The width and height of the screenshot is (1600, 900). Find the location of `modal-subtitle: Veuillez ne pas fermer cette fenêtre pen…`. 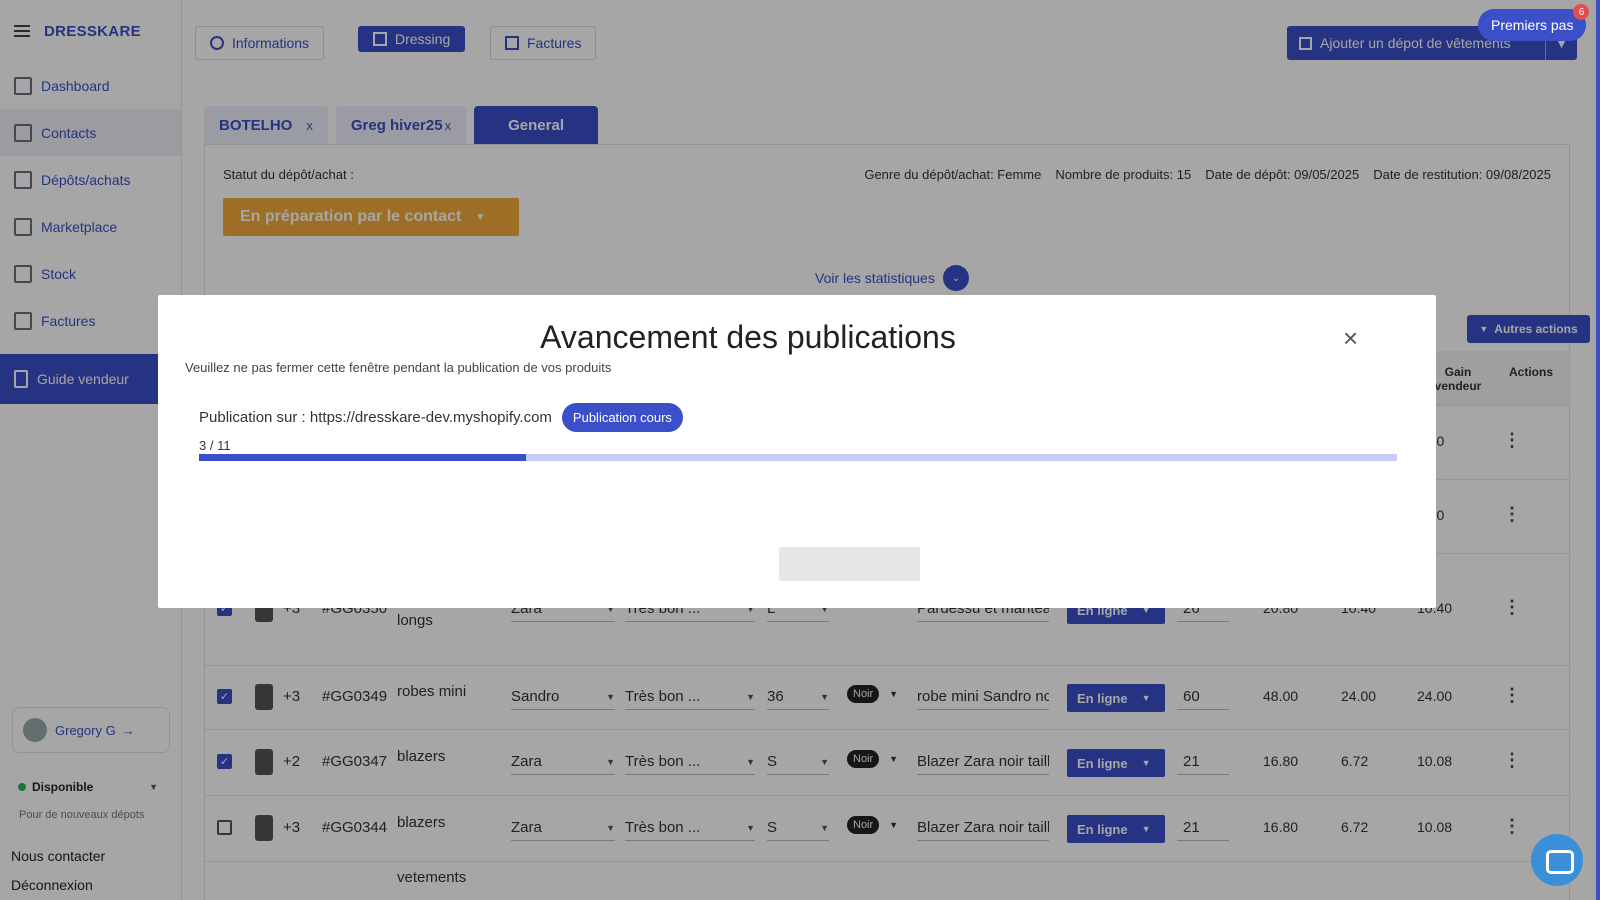

modal-subtitle: Veuillez ne pas fermer cette fenêtre pen… is located at coordinates (398, 367).